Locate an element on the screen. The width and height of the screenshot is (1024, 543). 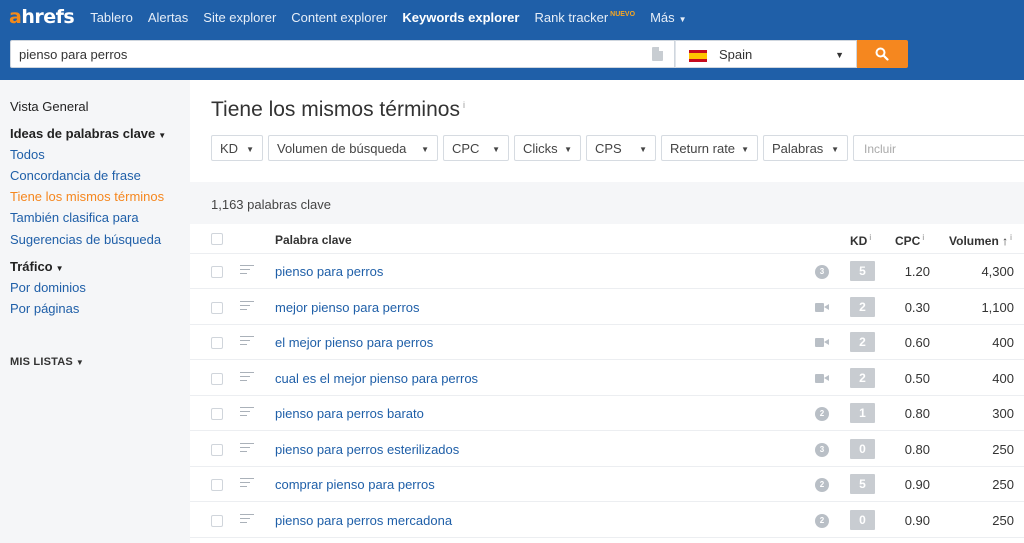
keyword-link: mejor pienso para perros is located at coordinates (347, 307).